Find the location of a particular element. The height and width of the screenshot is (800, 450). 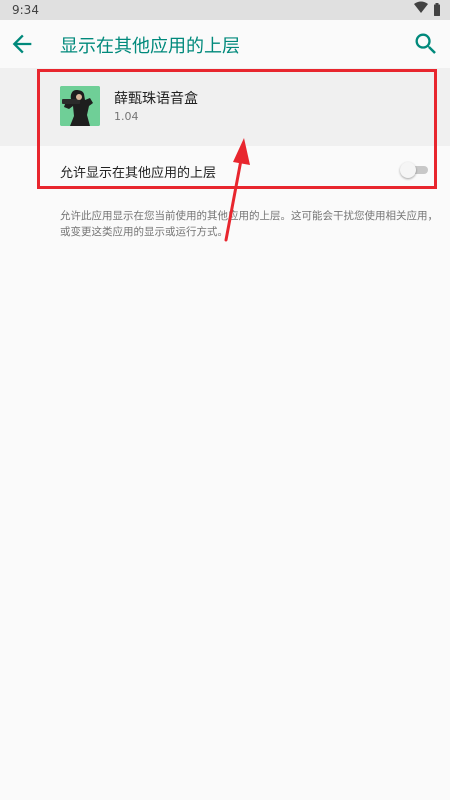

app-info-header: 薛甄珠语音盒 1.04 is located at coordinates (225, 107).